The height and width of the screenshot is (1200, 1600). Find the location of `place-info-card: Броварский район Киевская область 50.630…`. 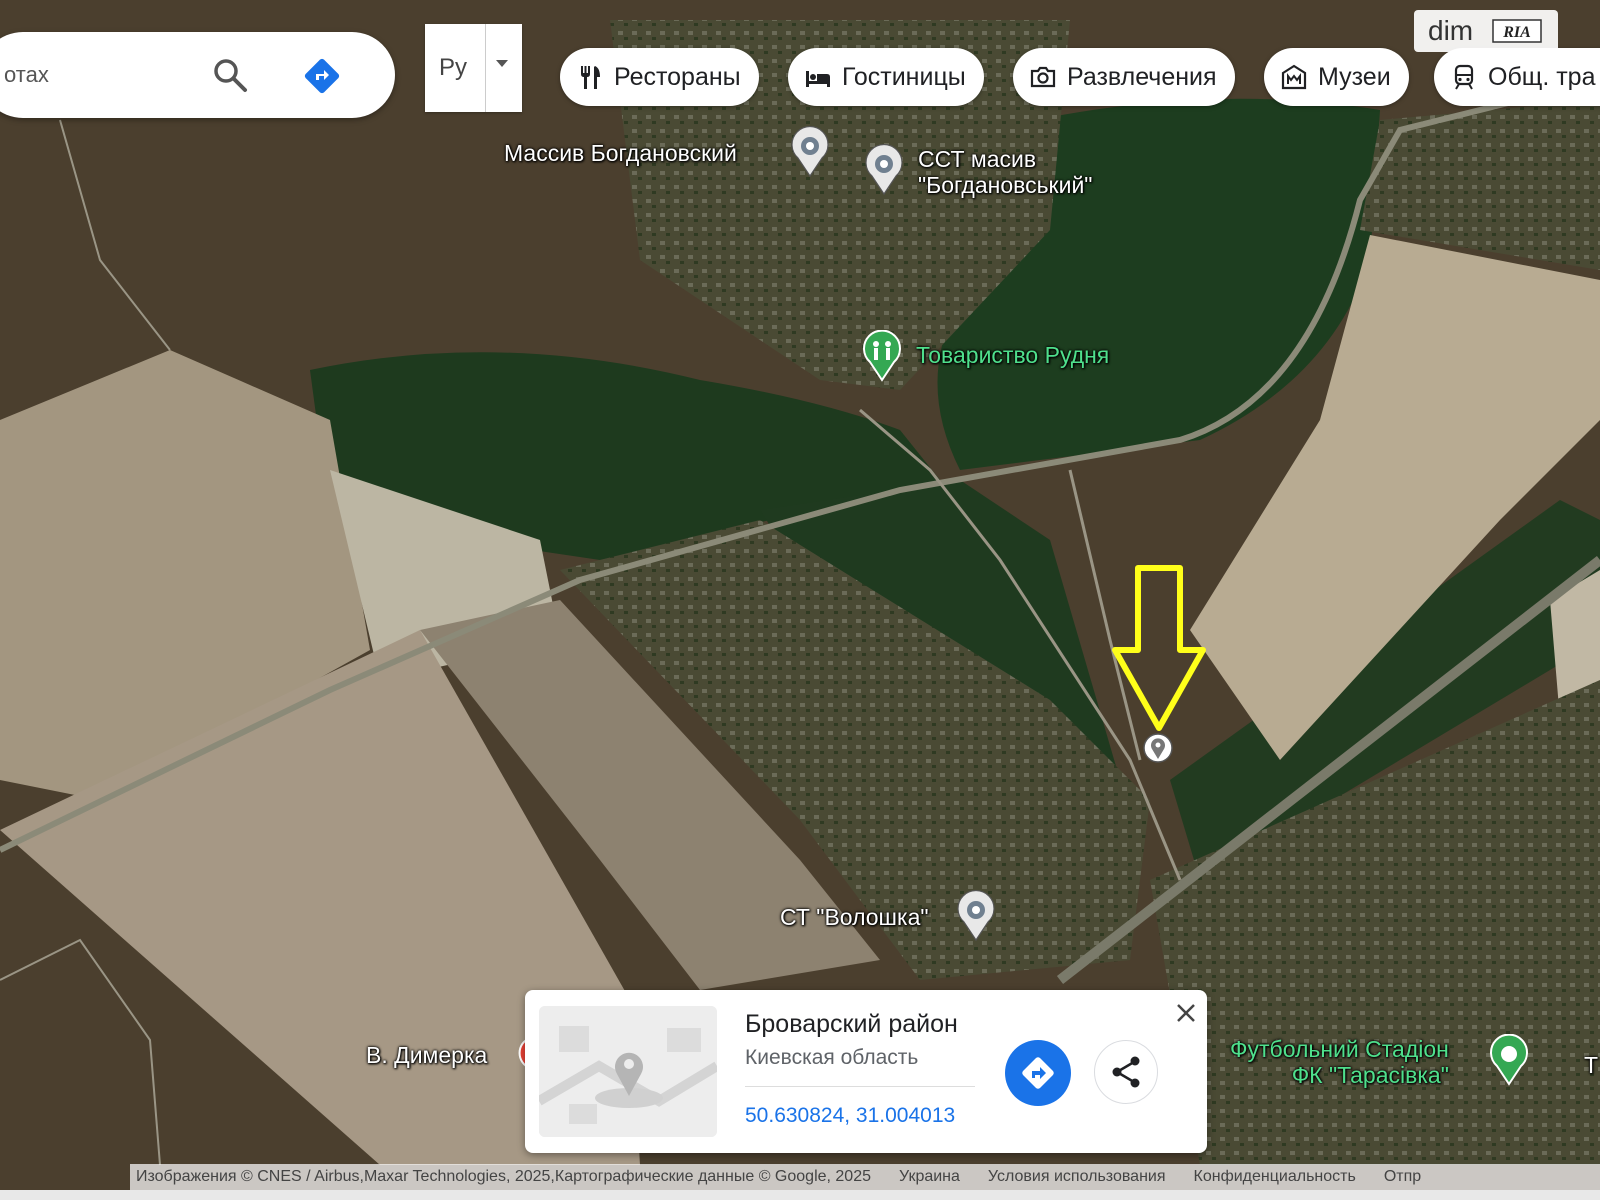

place-info-card: Броварский район Киевская область 50.630… is located at coordinates (866, 1071).